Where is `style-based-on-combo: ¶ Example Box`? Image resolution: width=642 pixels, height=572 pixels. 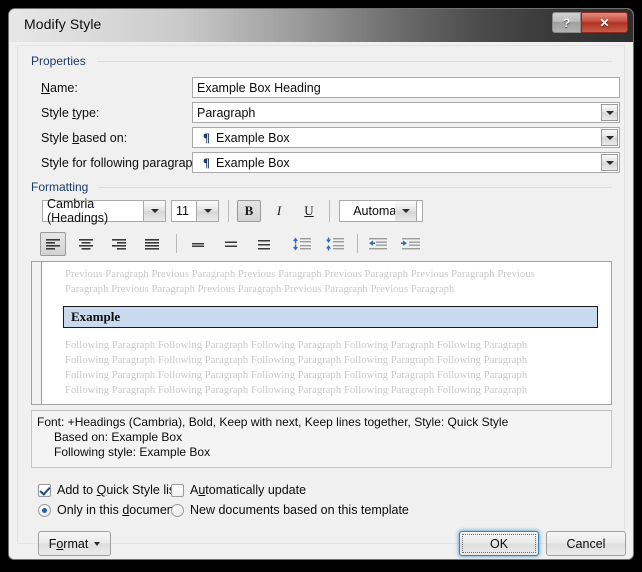
style-based-on-combo: ¶ Example Box is located at coordinates (406, 137).